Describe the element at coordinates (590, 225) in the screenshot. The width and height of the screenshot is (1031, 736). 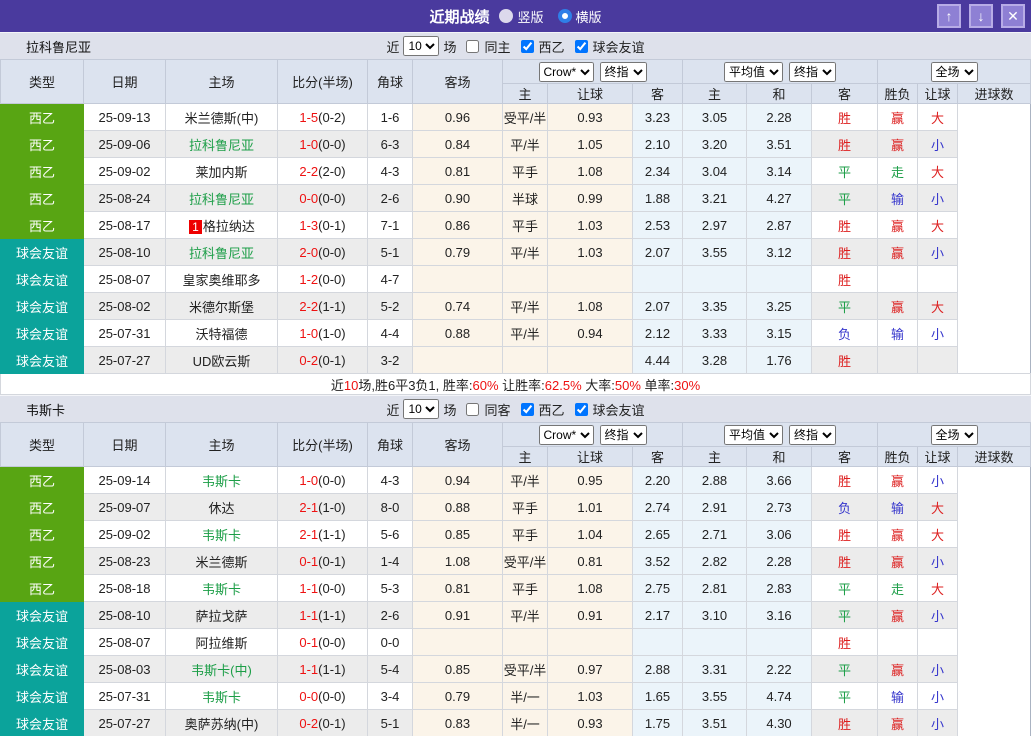
I see `away-odds-cell: 1.03` at that location.